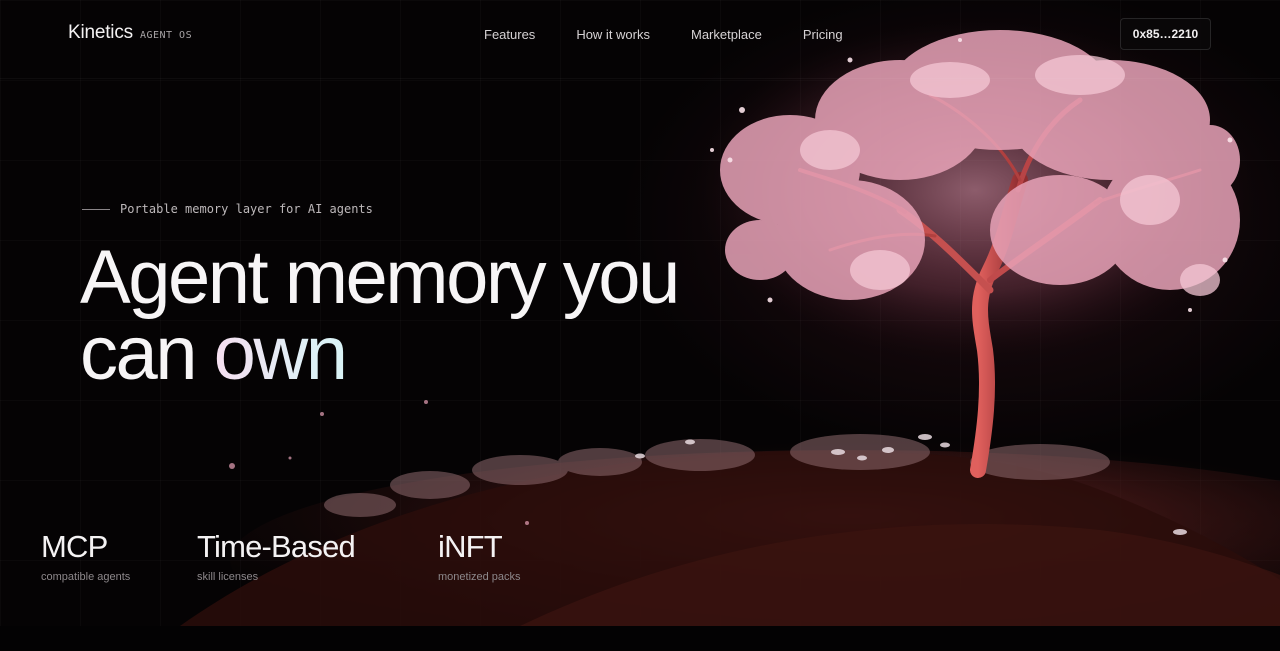 The width and height of the screenshot is (1280, 651). Describe the element at coordinates (640, 638) in the screenshot. I see `bottom-strip` at that location.